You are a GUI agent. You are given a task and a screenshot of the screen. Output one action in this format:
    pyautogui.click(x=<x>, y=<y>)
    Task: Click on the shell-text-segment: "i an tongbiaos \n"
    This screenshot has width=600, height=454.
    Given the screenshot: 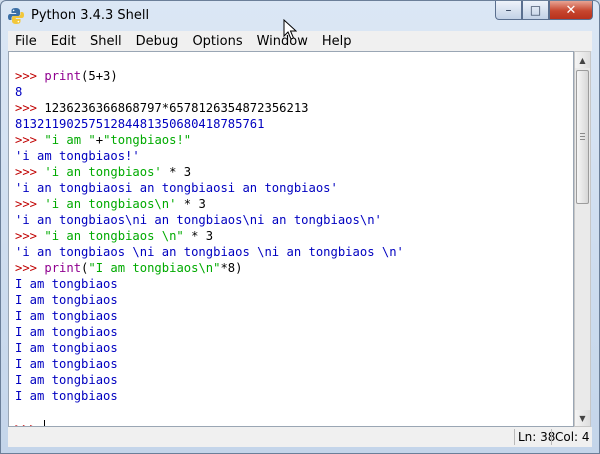 What is the action you would take?
    pyautogui.click(x=114, y=236)
    